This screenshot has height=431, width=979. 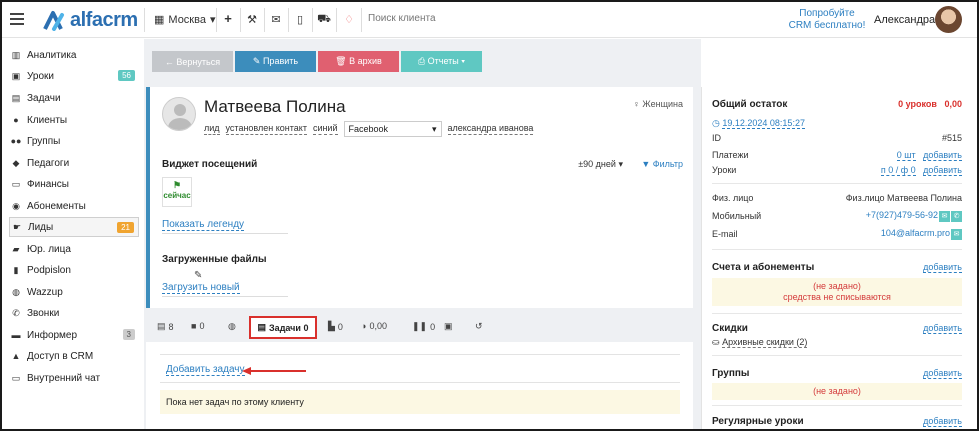 I want to click on archive-discounts-link: ⛀ Архивные скидки (2), so click(x=760, y=342).